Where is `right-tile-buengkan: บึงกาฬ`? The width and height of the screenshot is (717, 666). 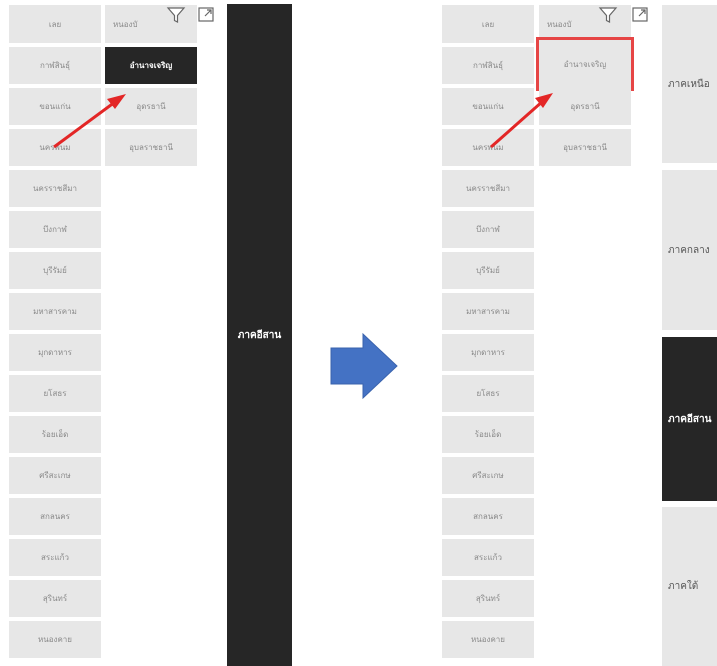 right-tile-buengkan: บึงกาฬ is located at coordinates (488, 229).